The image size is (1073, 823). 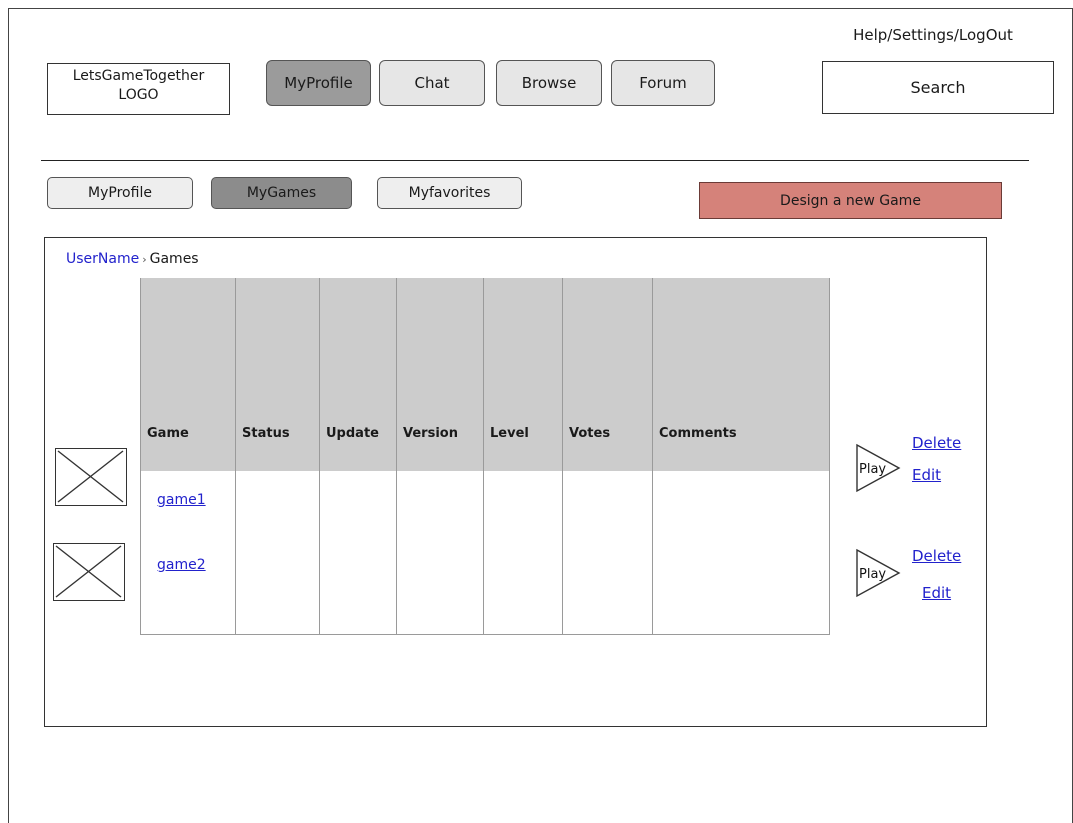 I want to click on column-header-votes: Votes, so click(x=607, y=374).